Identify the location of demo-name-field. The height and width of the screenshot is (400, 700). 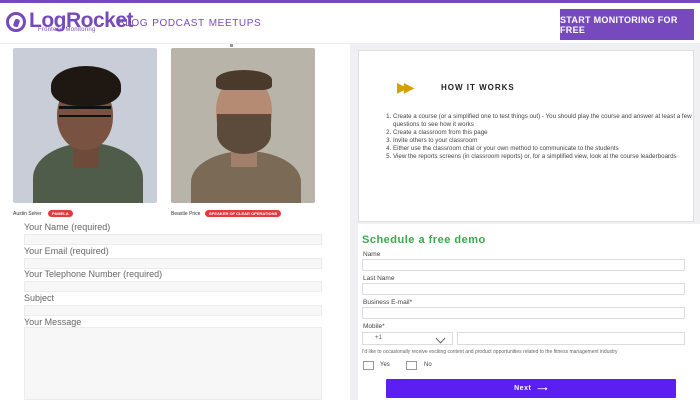
(523, 265).